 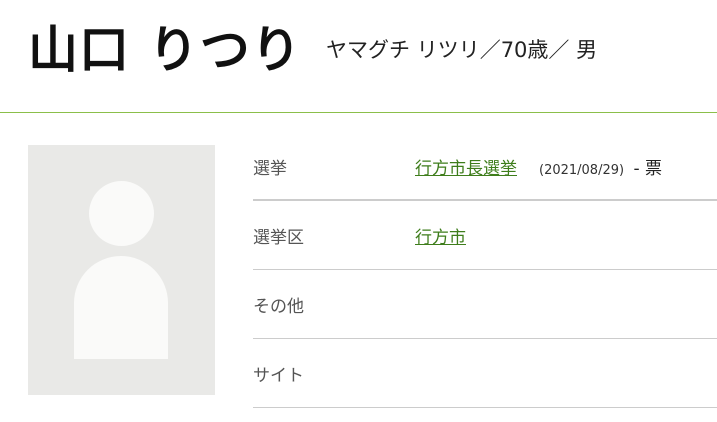 I want to click on district-link: 行方市, so click(x=440, y=238).